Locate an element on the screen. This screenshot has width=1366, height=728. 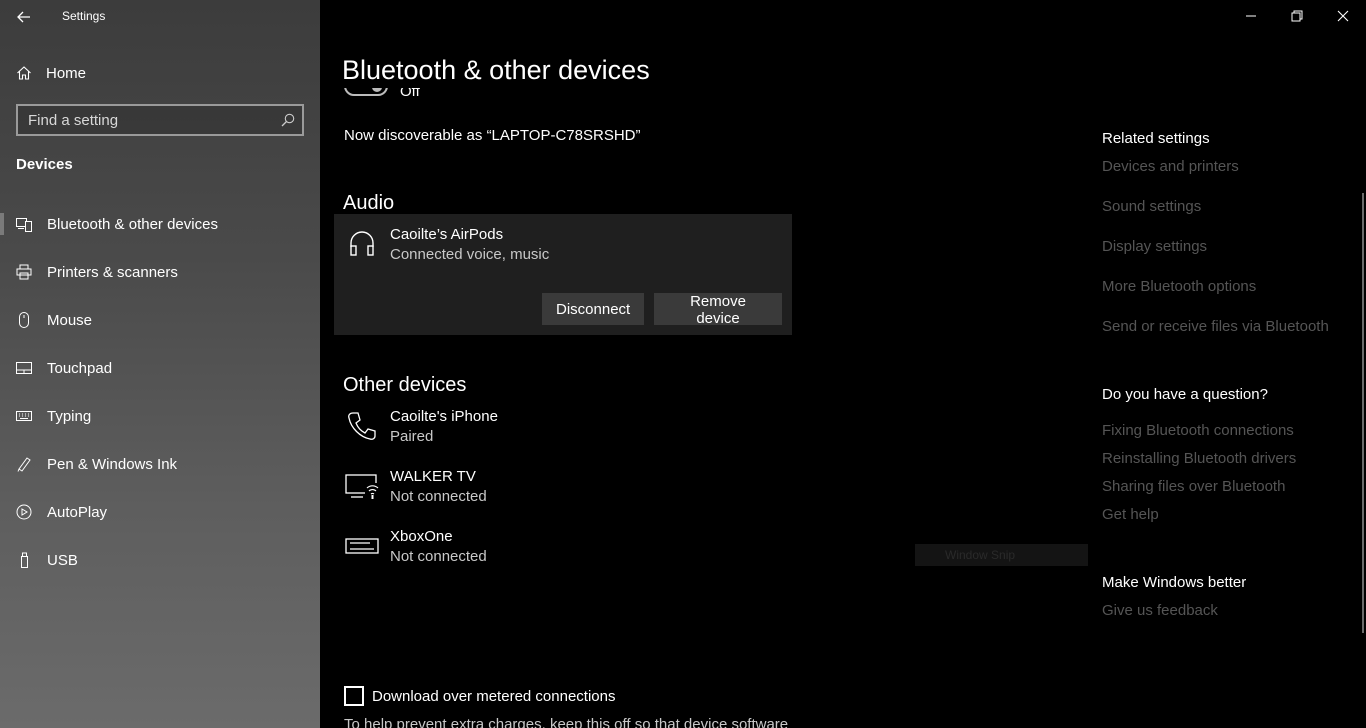
search-input is located at coordinates (146, 120).